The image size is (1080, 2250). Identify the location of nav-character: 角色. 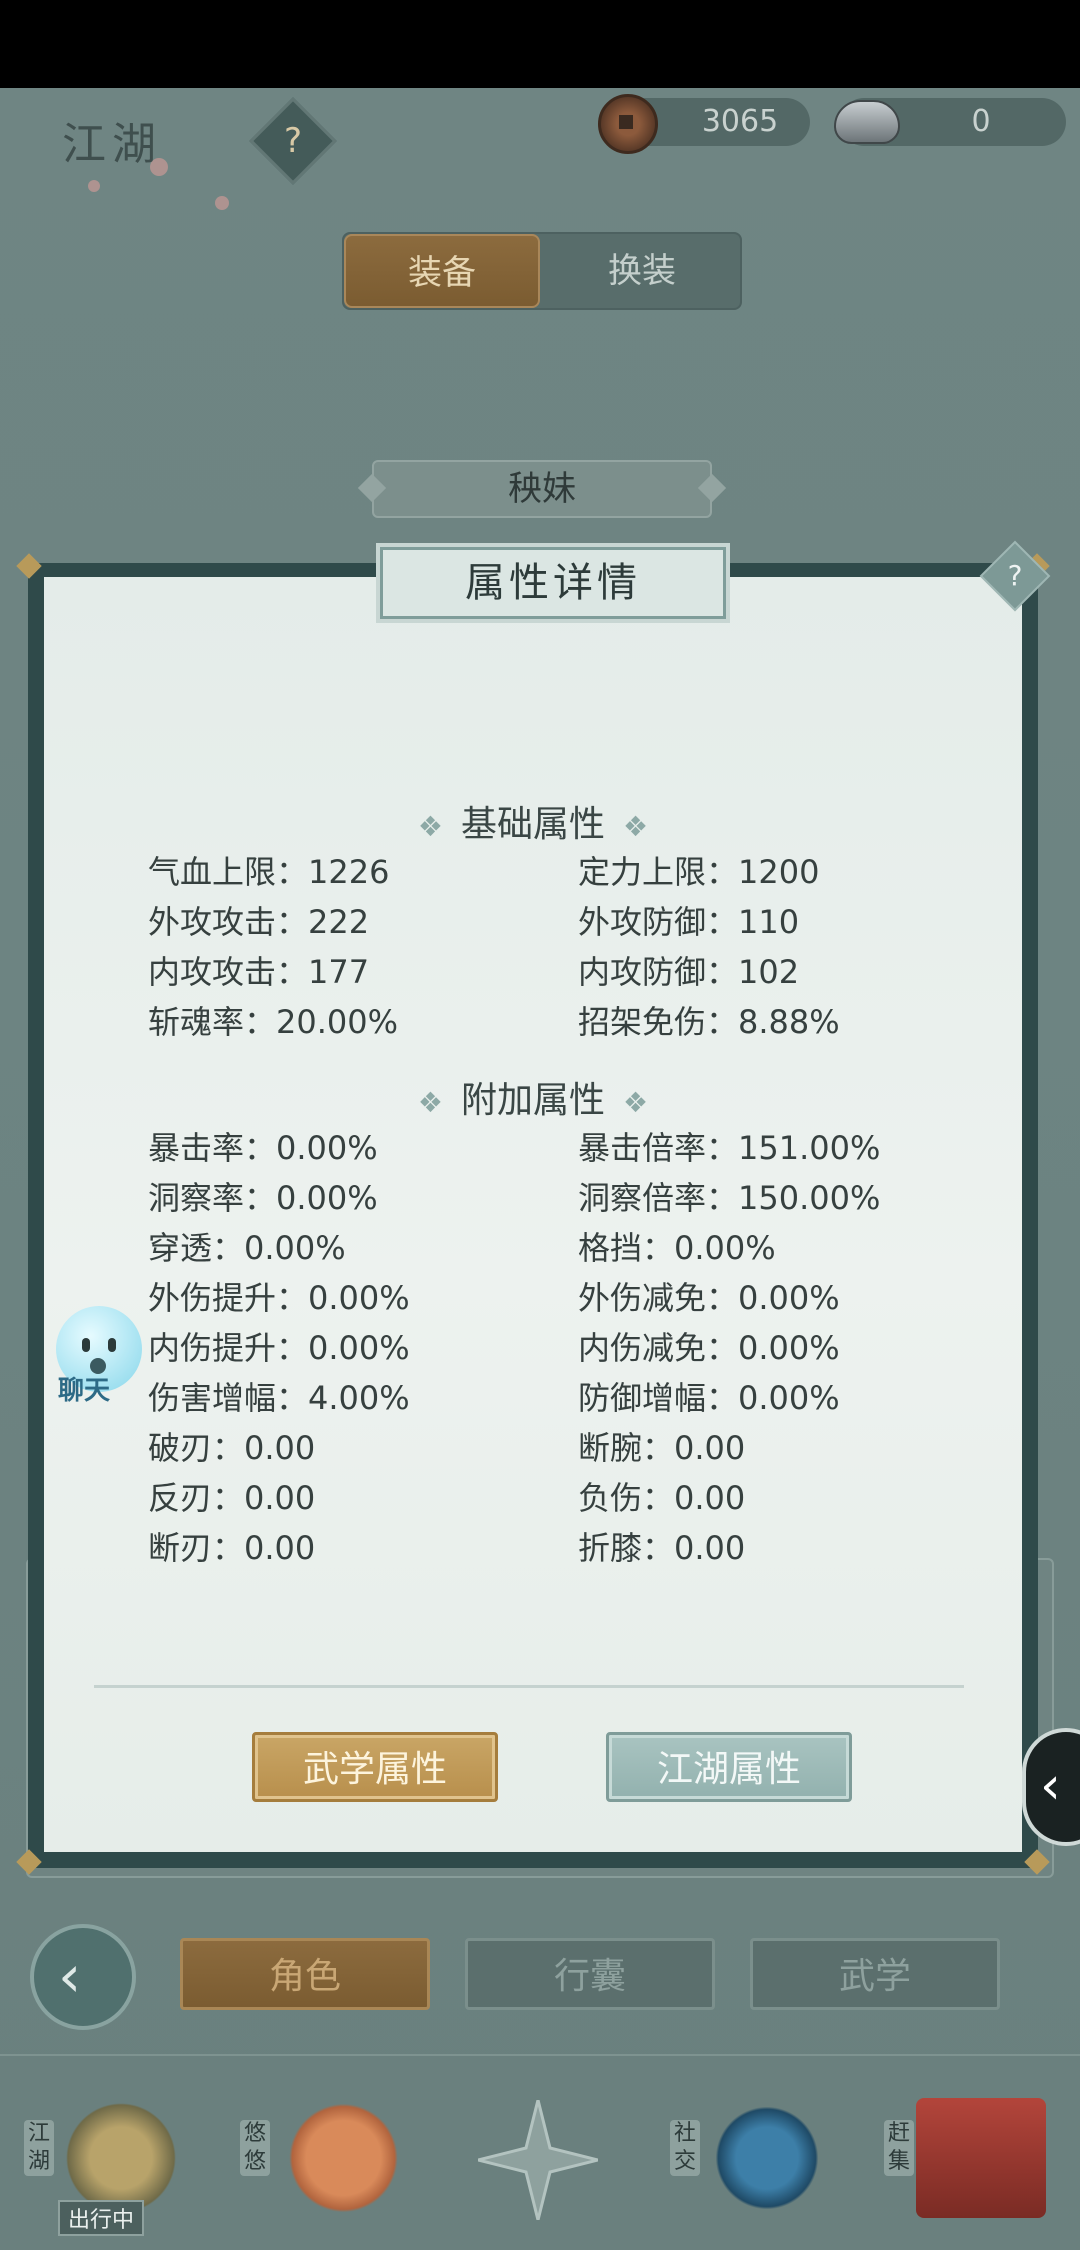
(305, 1974).